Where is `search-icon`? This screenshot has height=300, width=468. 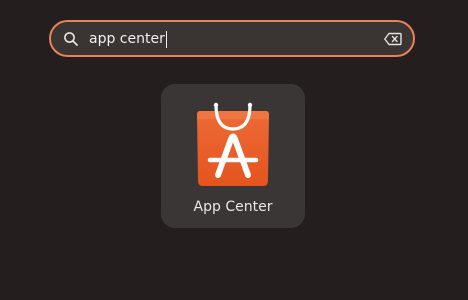
search-icon is located at coordinates (71, 39).